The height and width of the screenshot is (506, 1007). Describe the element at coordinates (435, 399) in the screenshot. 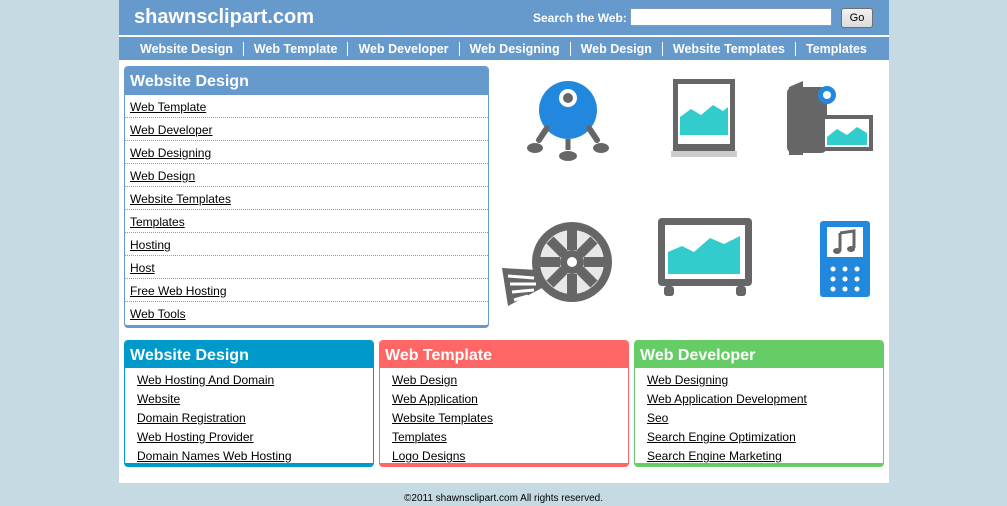

I see `link: Web Application` at that location.